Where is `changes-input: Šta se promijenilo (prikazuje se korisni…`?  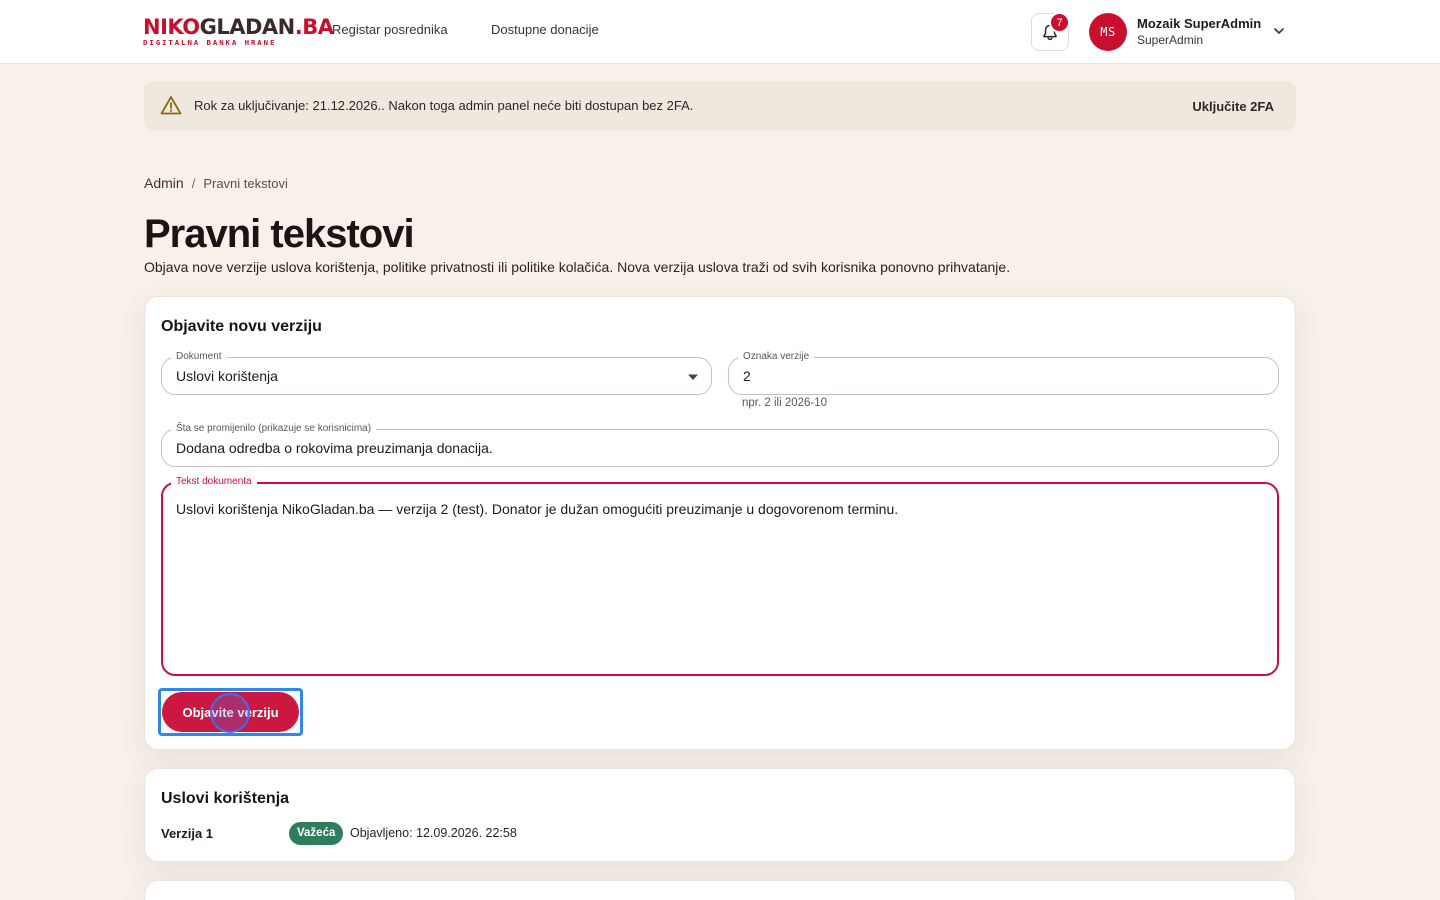 changes-input: Šta se promijenilo (prikazuje se korisni… is located at coordinates (720, 444).